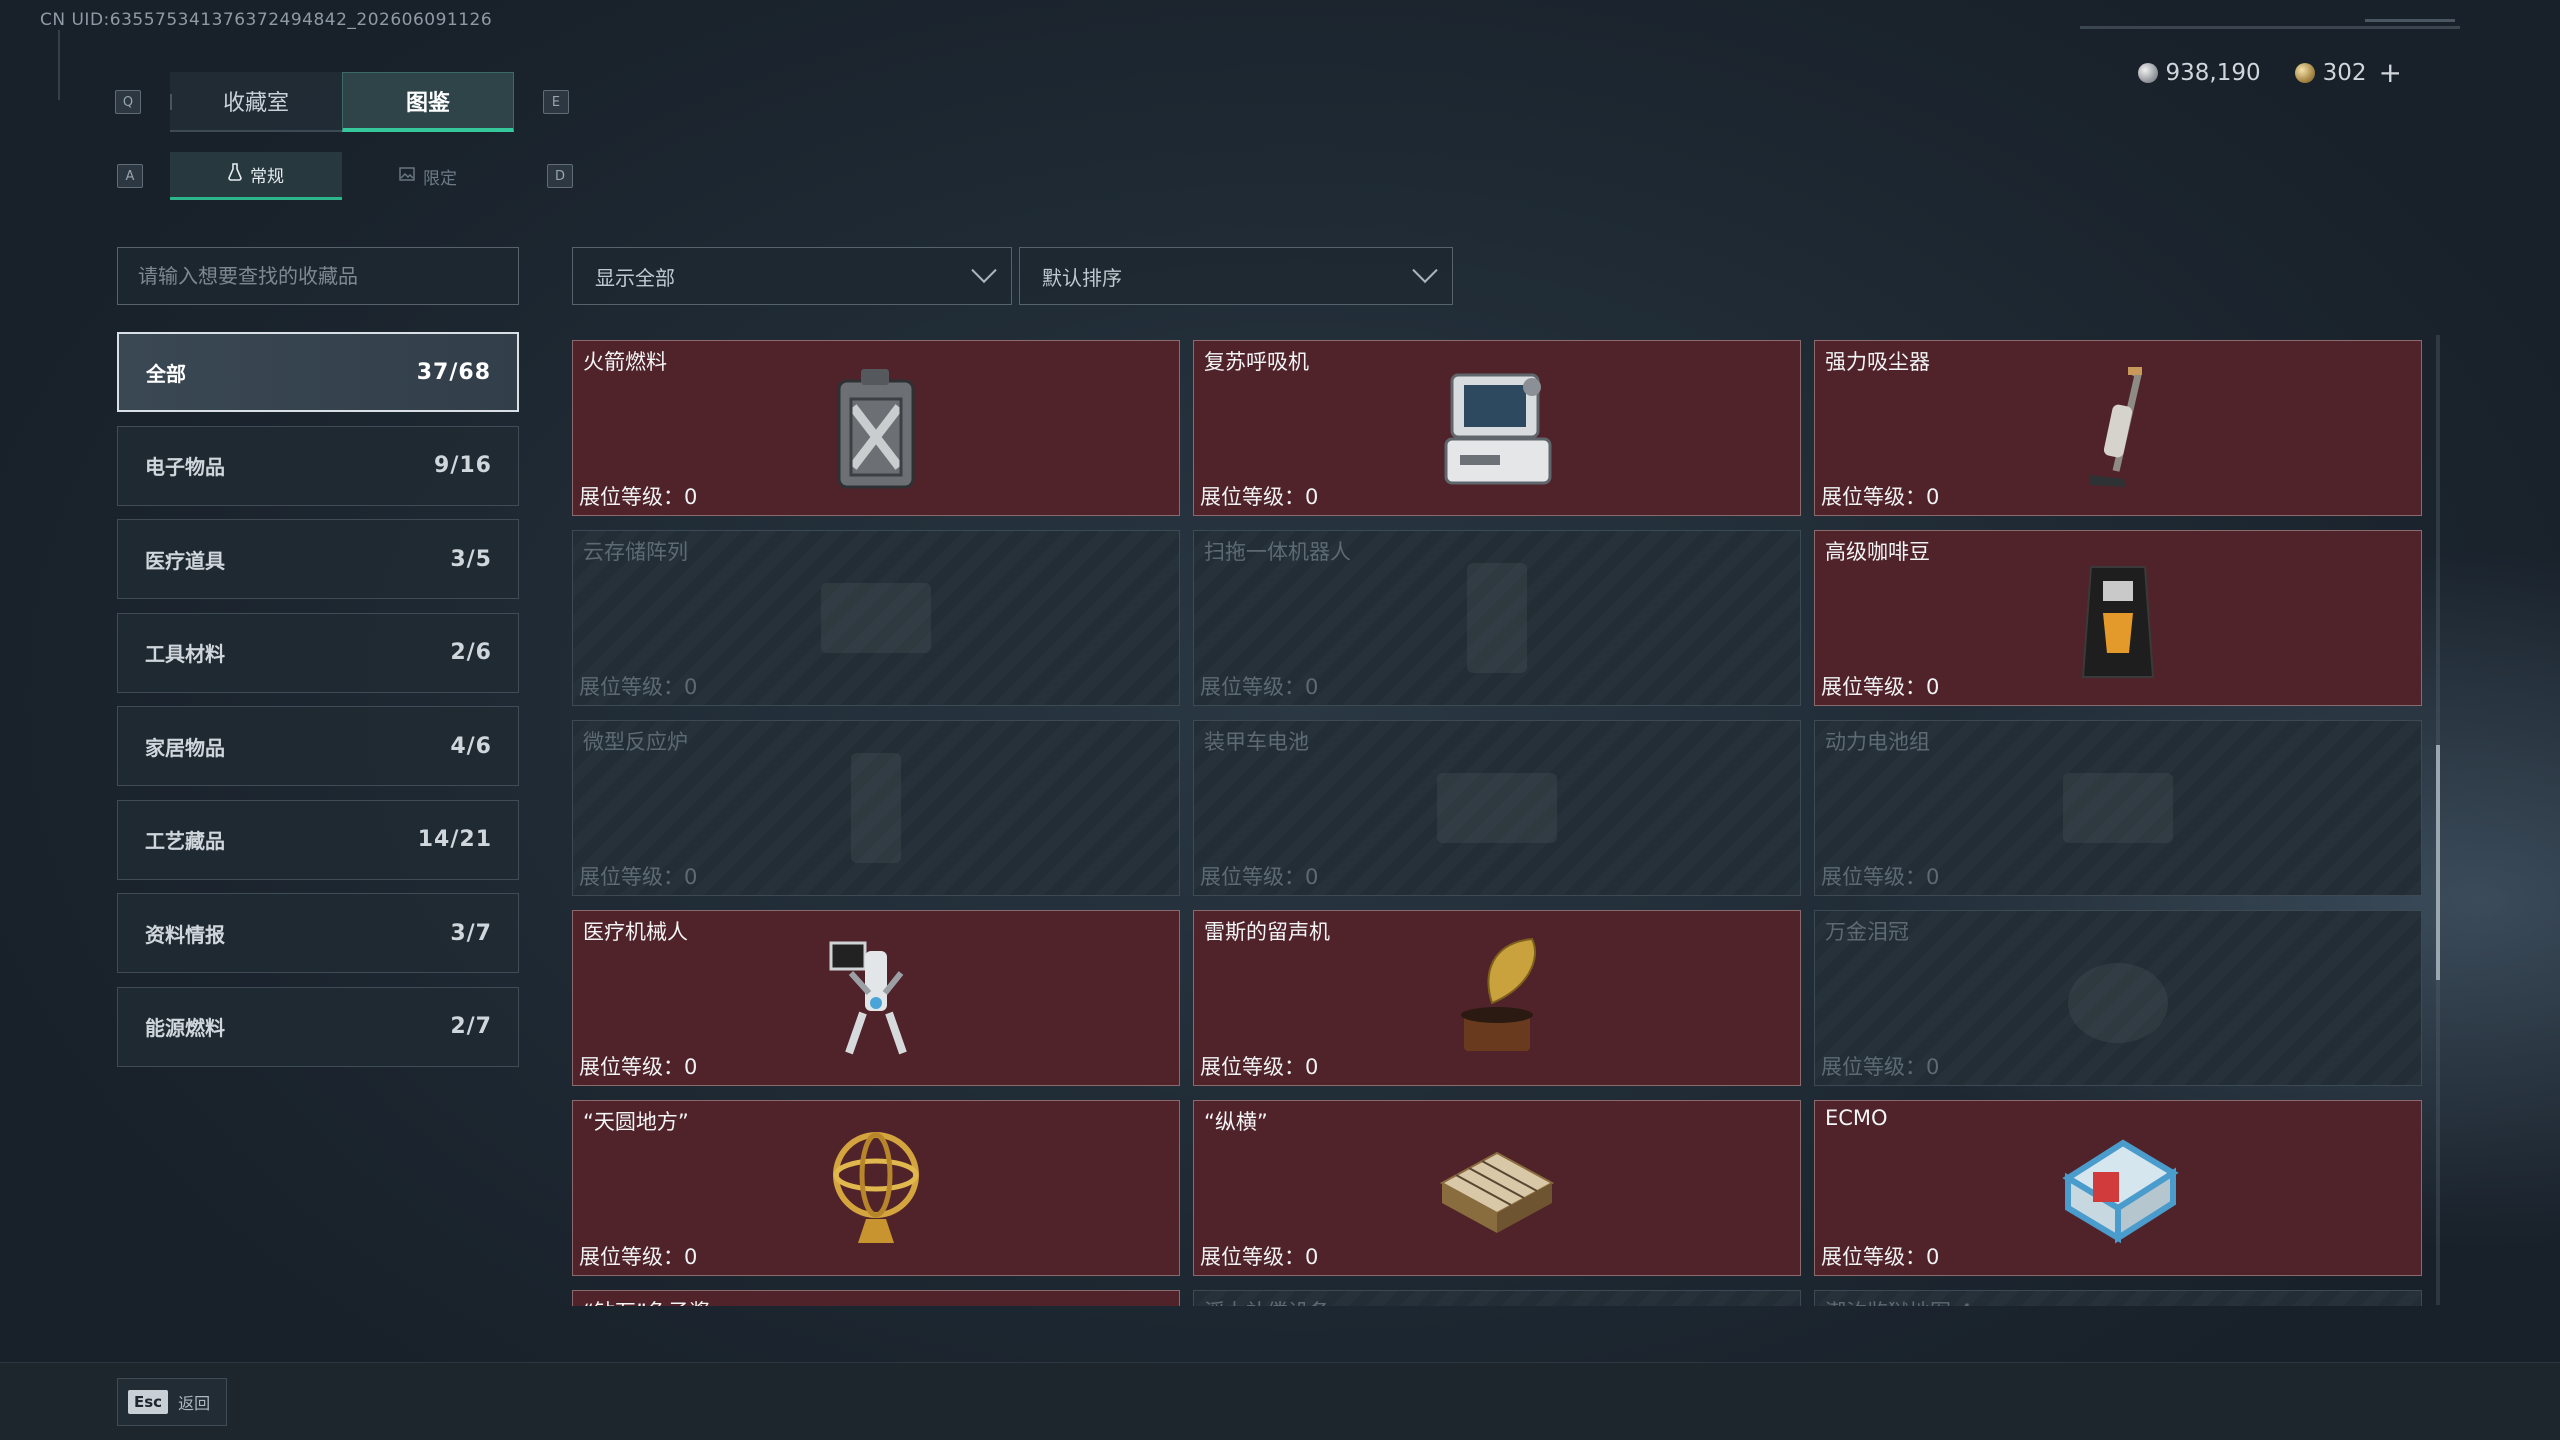 The width and height of the screenshot is (2560, 1440). I want to click on collectible-card: “钻石”鱼子酱展位等级：0, so click(876, 1298).